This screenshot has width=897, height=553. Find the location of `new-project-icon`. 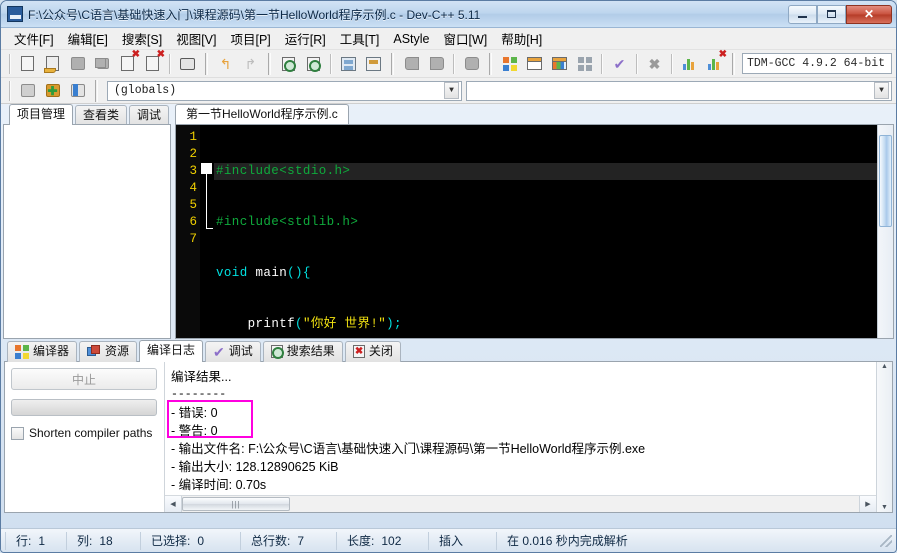

new-project-icon is located at coordinates (27, 90).